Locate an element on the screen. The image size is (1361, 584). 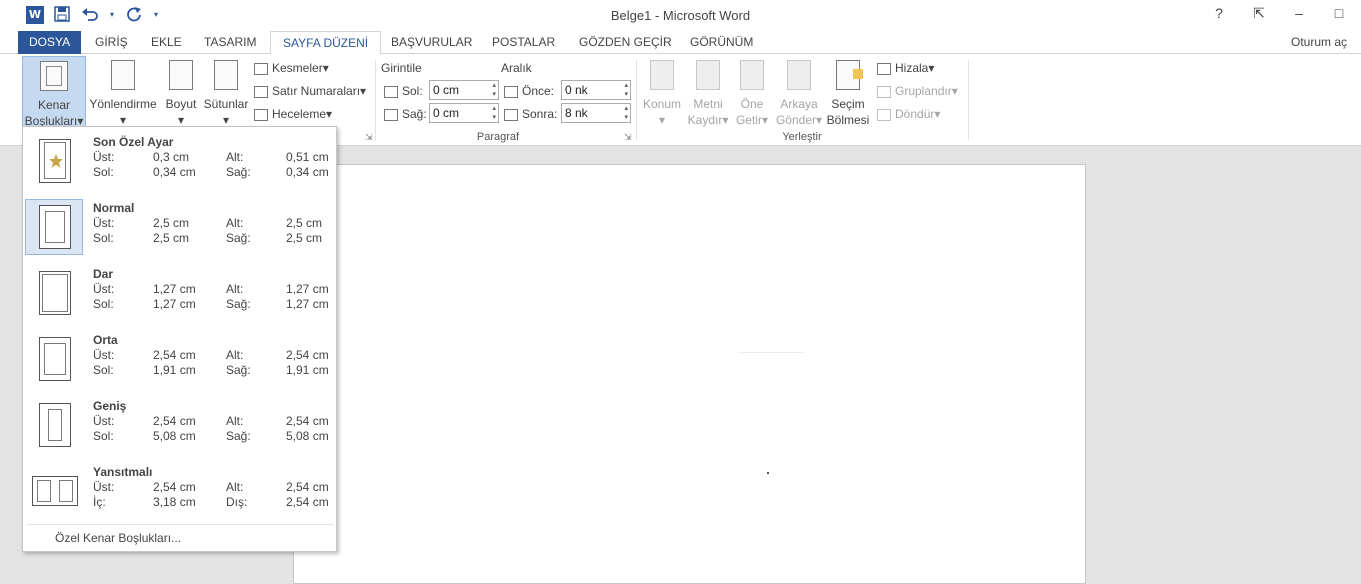
send-backward-label: Arkaya is located at coordinates (799, 104).